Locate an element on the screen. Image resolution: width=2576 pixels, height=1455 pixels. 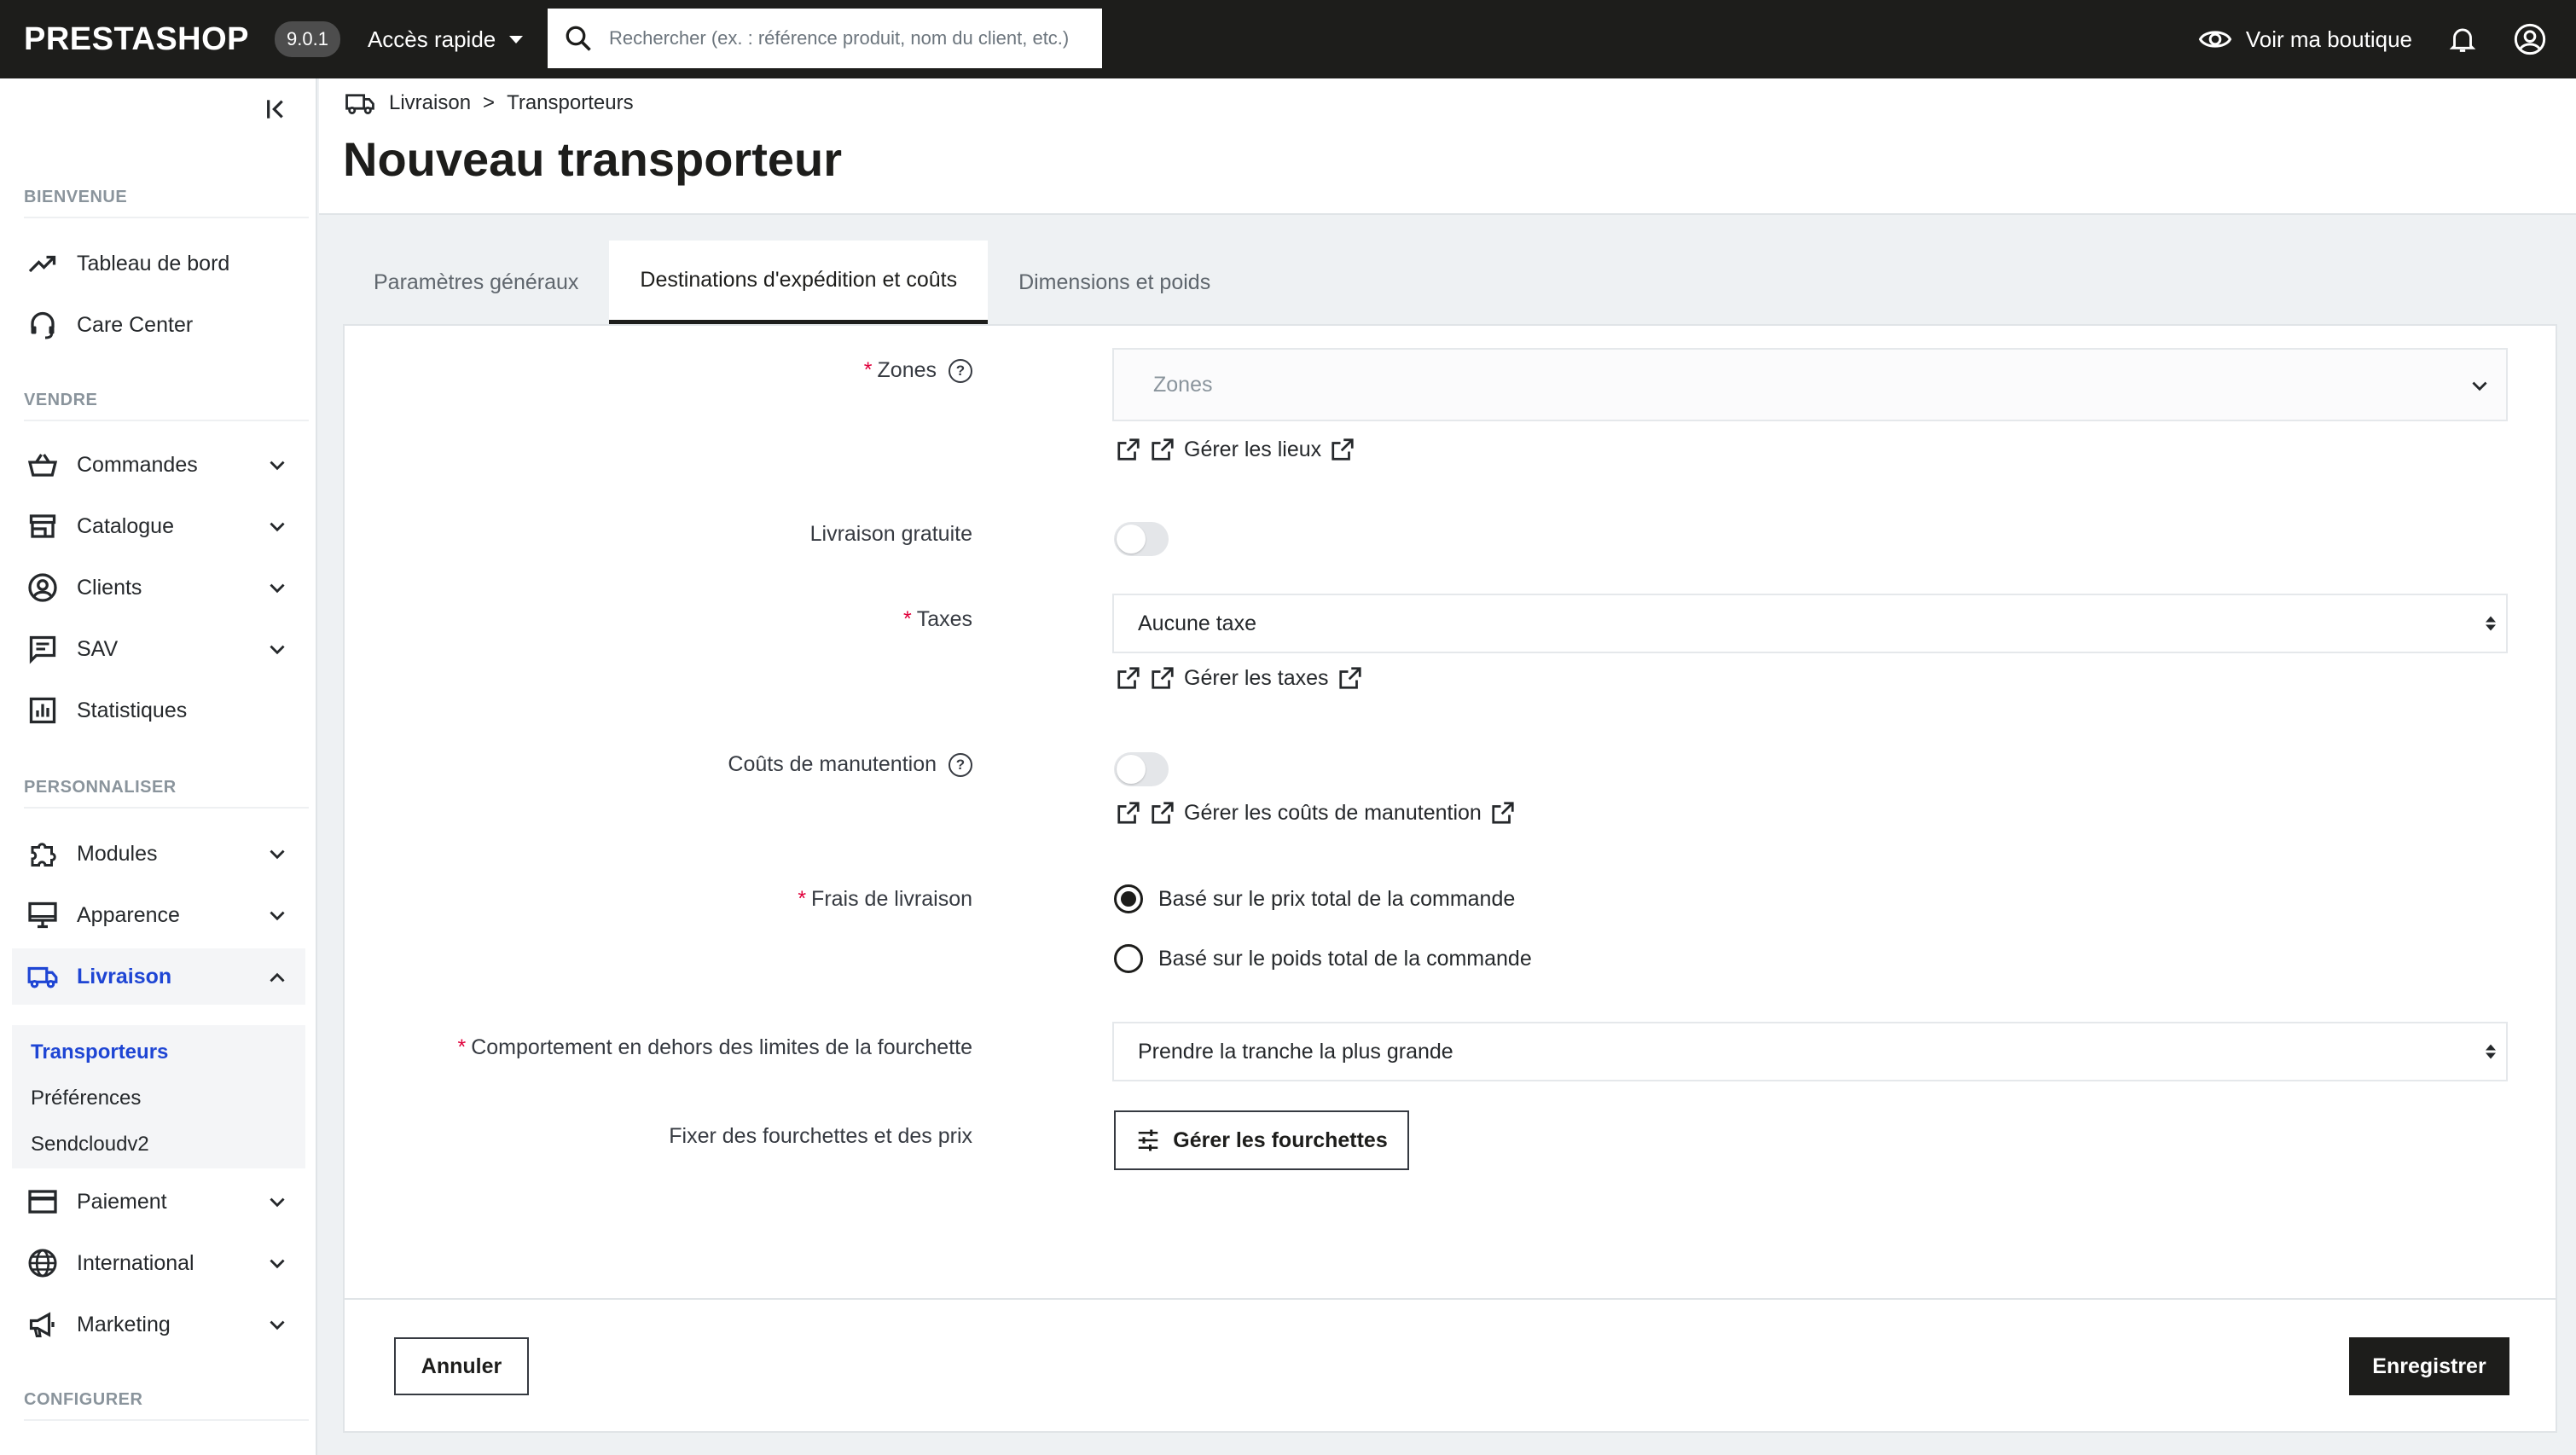
manage-taxes-link: Gérer les taxes is located at coordinates (1239, 678).